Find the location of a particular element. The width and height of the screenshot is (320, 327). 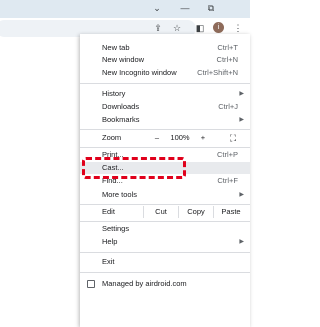

menu-item-help: Help ▶ is located at coordinates (165, 242).